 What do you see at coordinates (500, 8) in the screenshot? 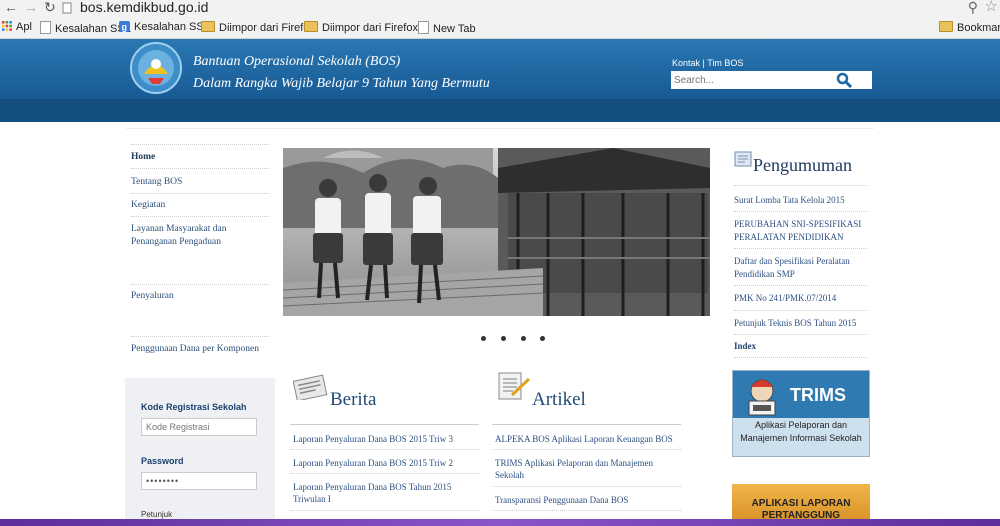
I see `address-row: ← → ↻ bos.kemdikbud.go.id ⚲ ☆` at bounding box center [500, 8].